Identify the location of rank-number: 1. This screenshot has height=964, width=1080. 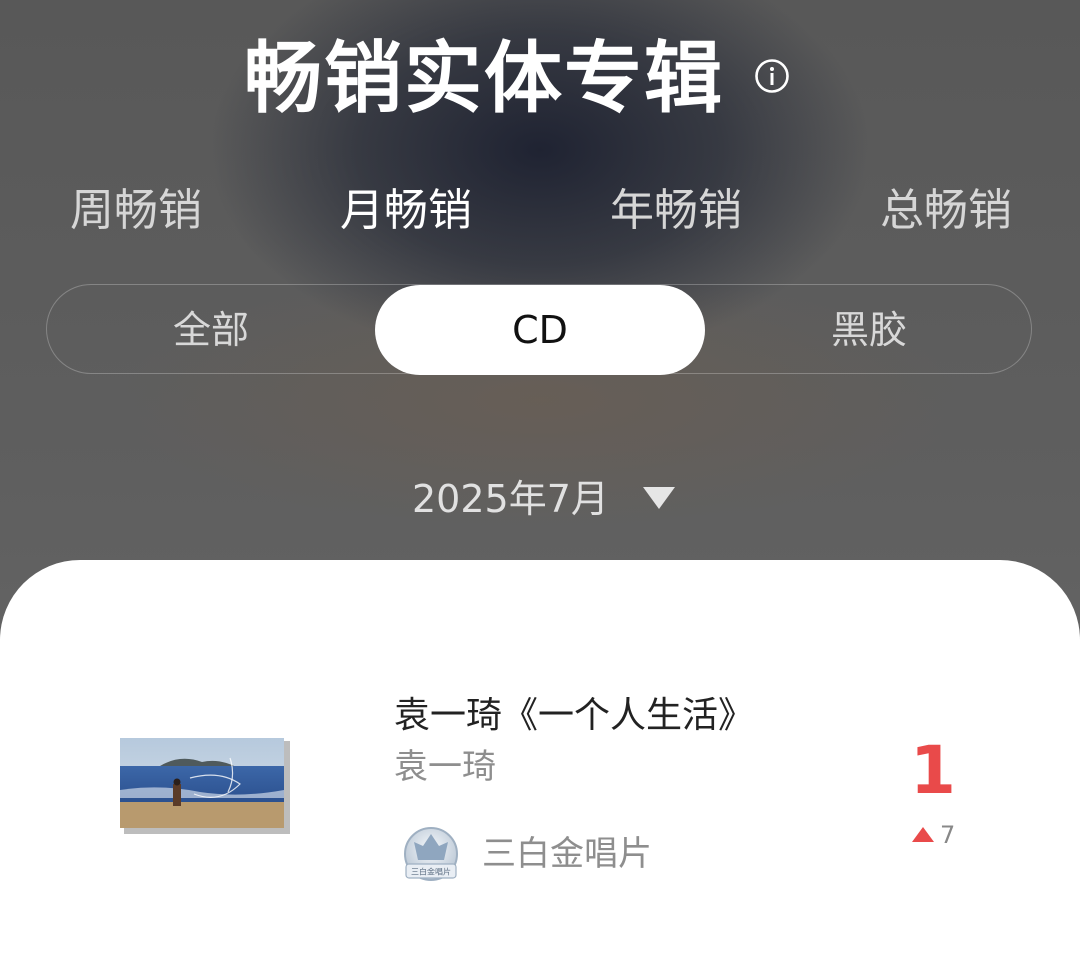
(933, 770).